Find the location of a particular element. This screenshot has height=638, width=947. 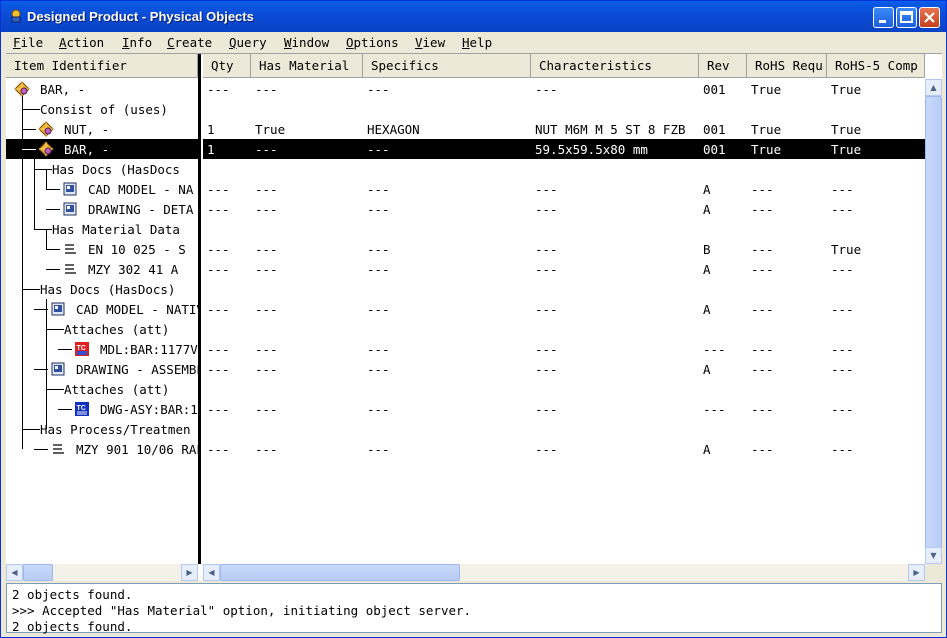

scroll-down-button: ▼ is located at coordinates (933, 555).